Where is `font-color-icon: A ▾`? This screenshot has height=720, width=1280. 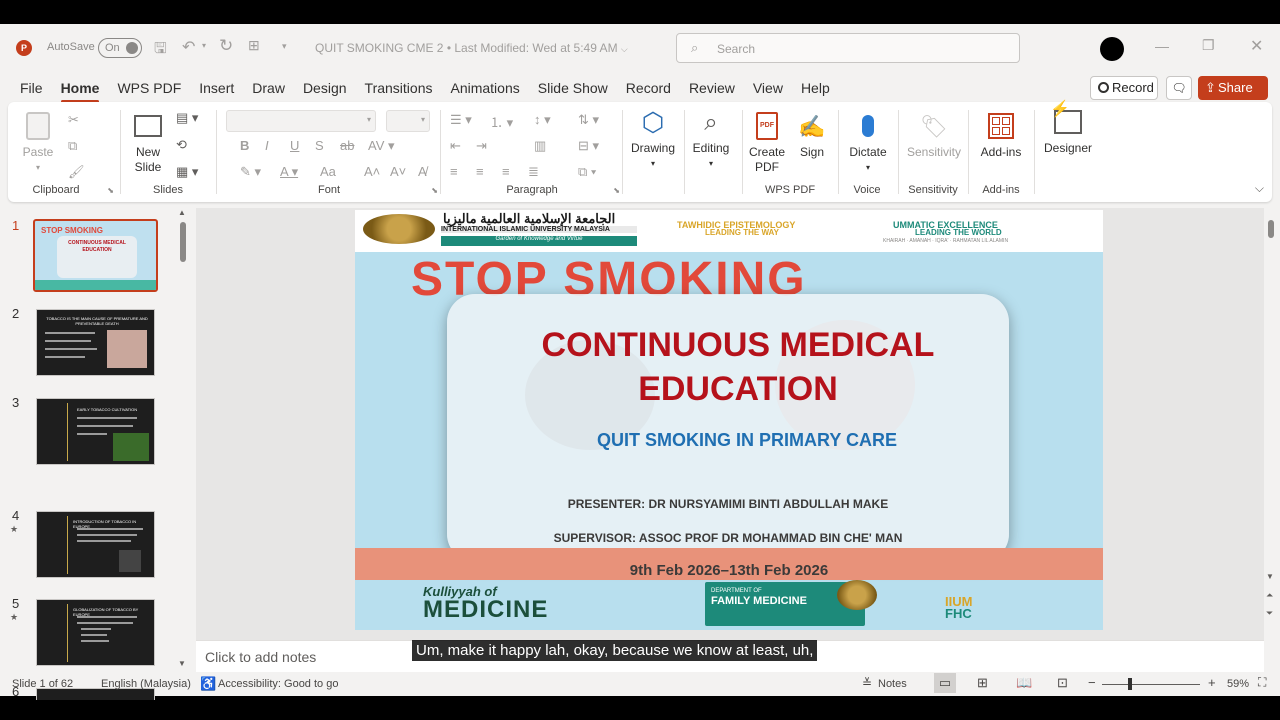 font-color-icon: A ▾ is located at coordinates (289, 172).